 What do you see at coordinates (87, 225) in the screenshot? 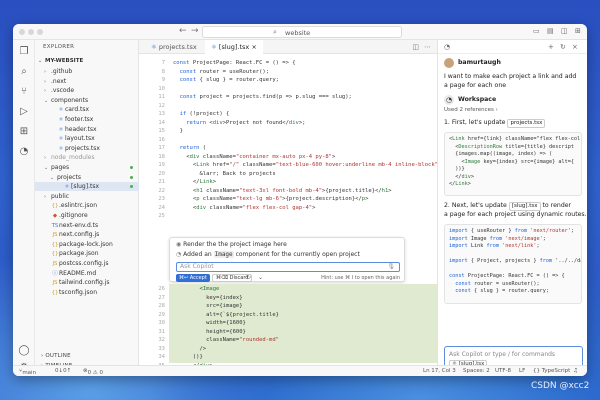
I see `tree-file: TSnext-env.d.ts` at bounding box center [87, 225].